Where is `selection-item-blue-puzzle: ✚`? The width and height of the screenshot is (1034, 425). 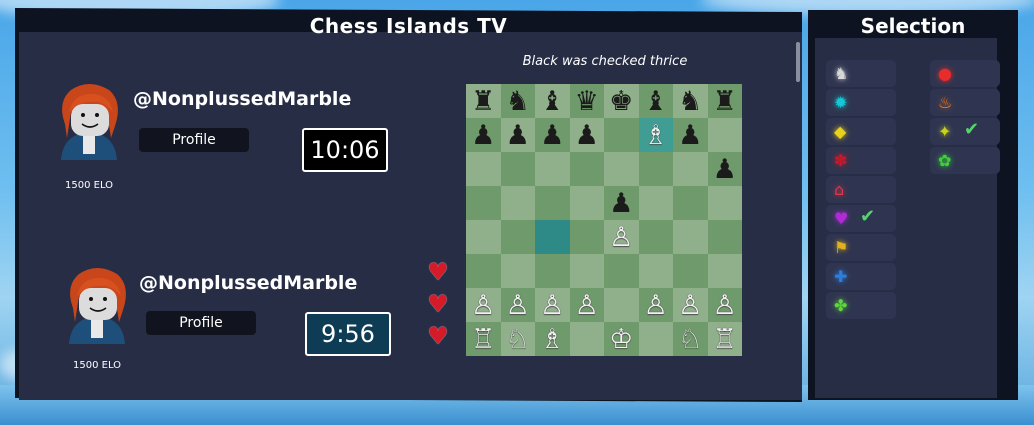
selection-item-blue-puzzle: ✚ is located at coordinates (861, 276).